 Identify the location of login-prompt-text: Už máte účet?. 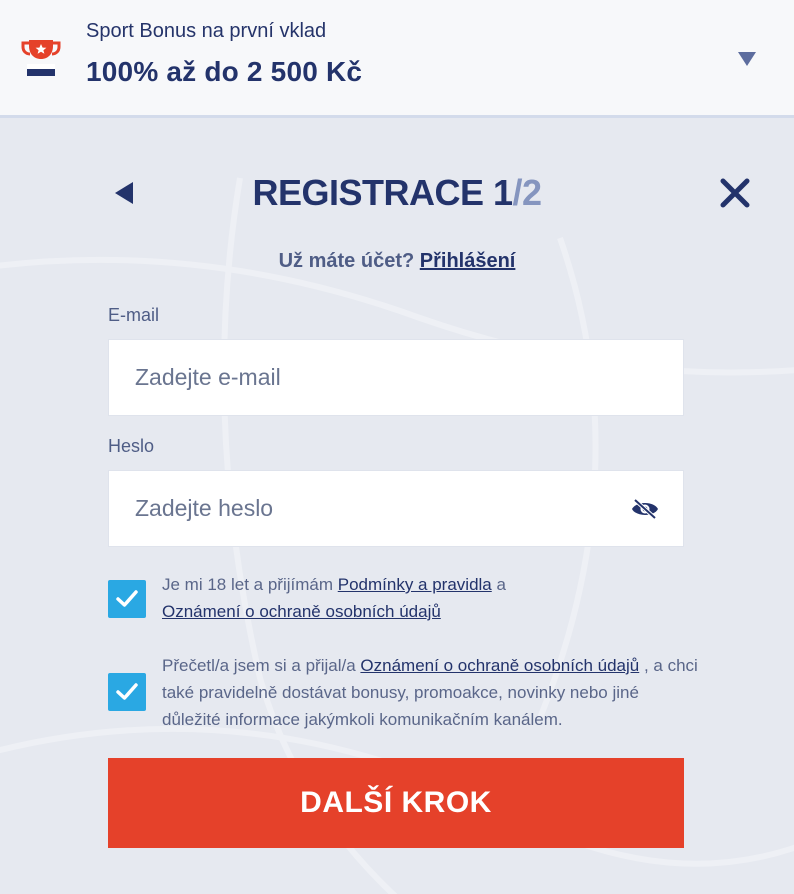
(346, 261).